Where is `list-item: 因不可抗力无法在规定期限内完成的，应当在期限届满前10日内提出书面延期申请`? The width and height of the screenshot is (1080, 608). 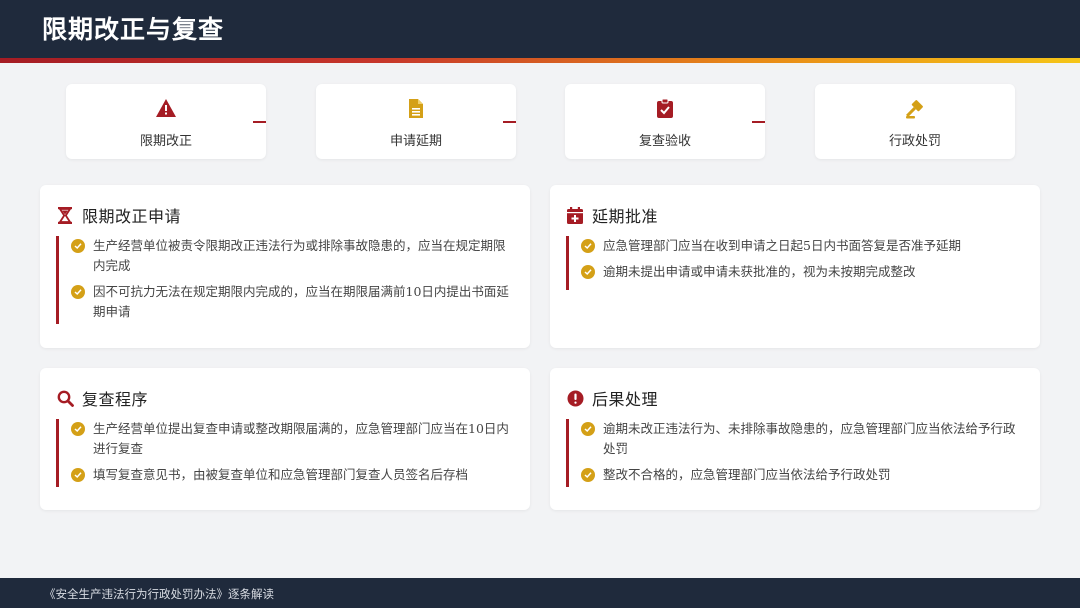 list-item: 因不可抗力无法在规定期限内完成的，应当在期限届满前10日内提出书面延期申请 is located at coordinates (292, 302).